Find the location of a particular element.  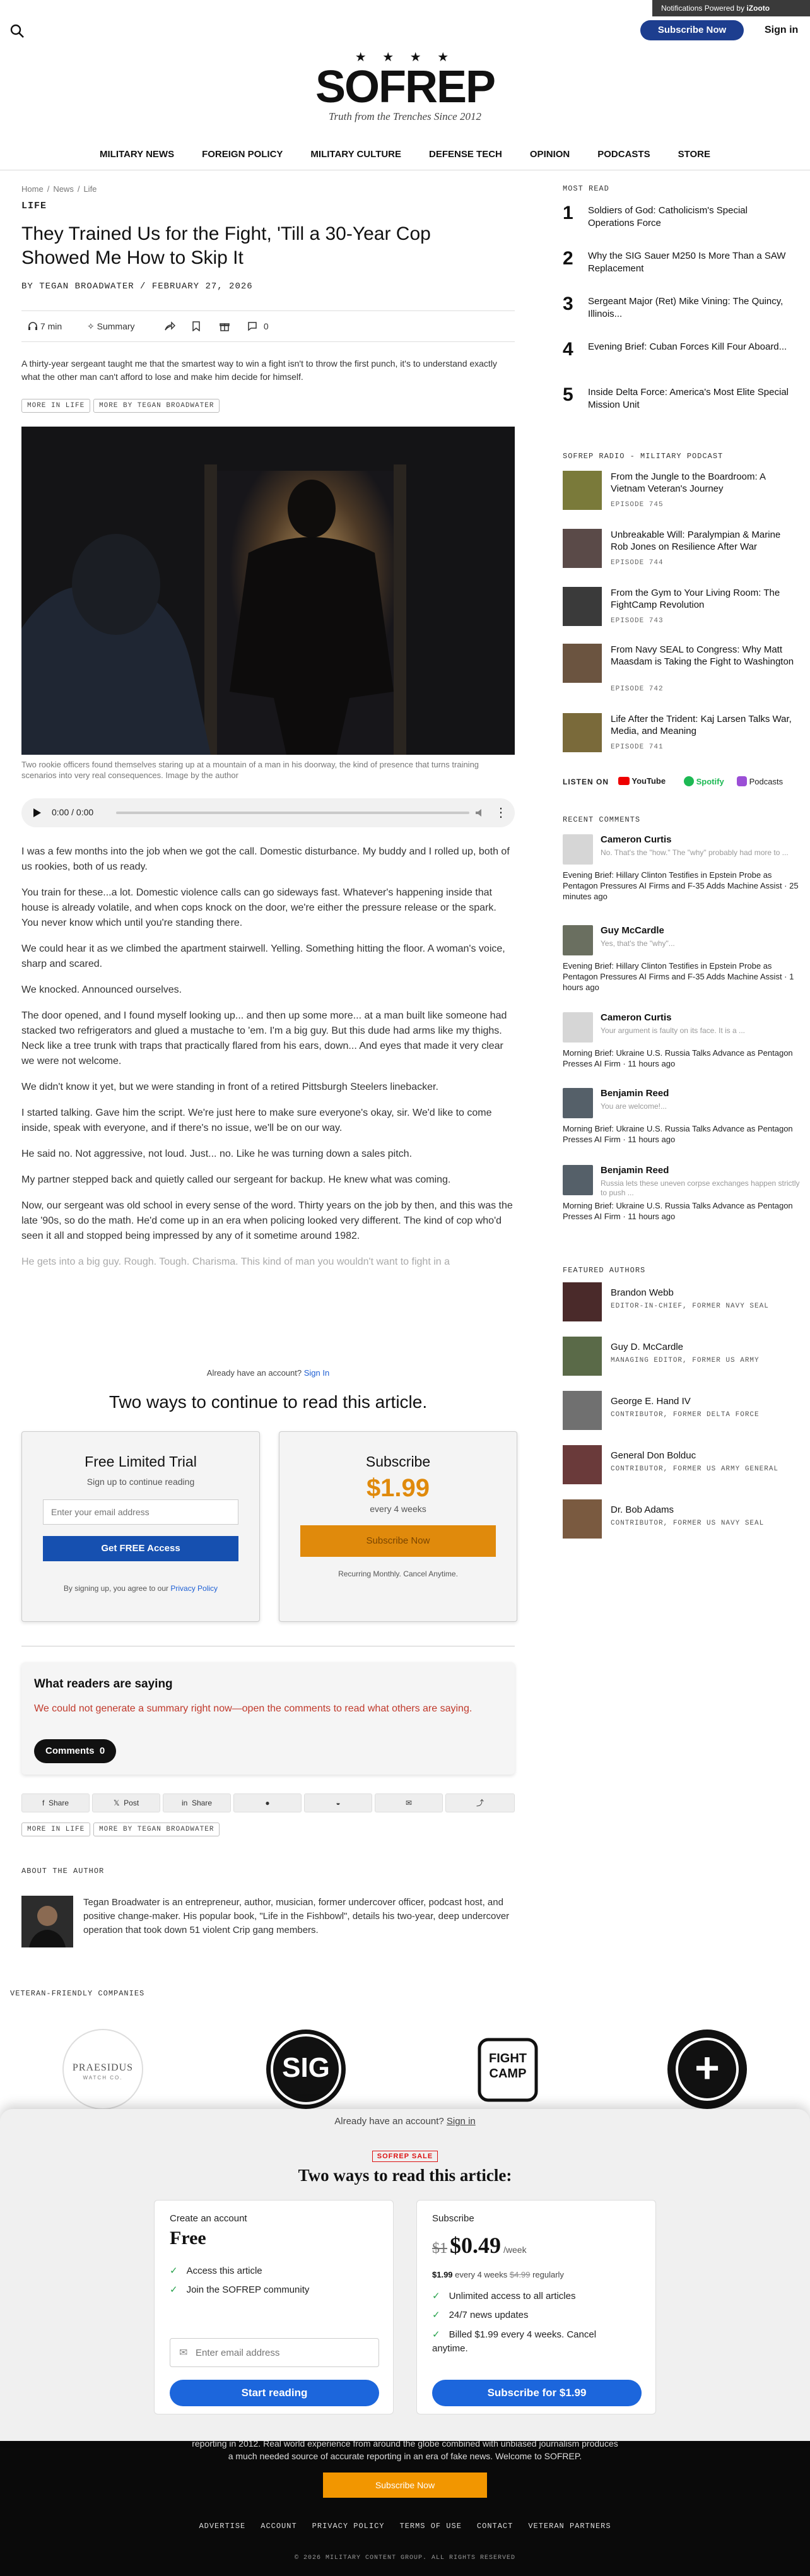

share-icon is located at coordinates (170, 326).